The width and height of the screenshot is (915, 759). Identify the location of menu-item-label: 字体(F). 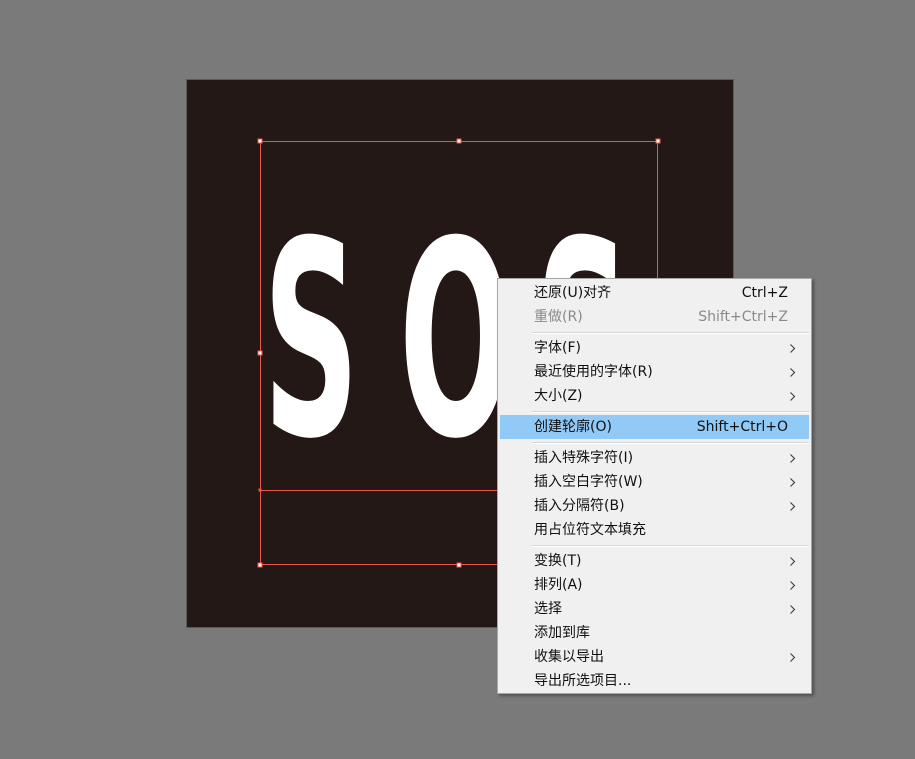
(557, 348).